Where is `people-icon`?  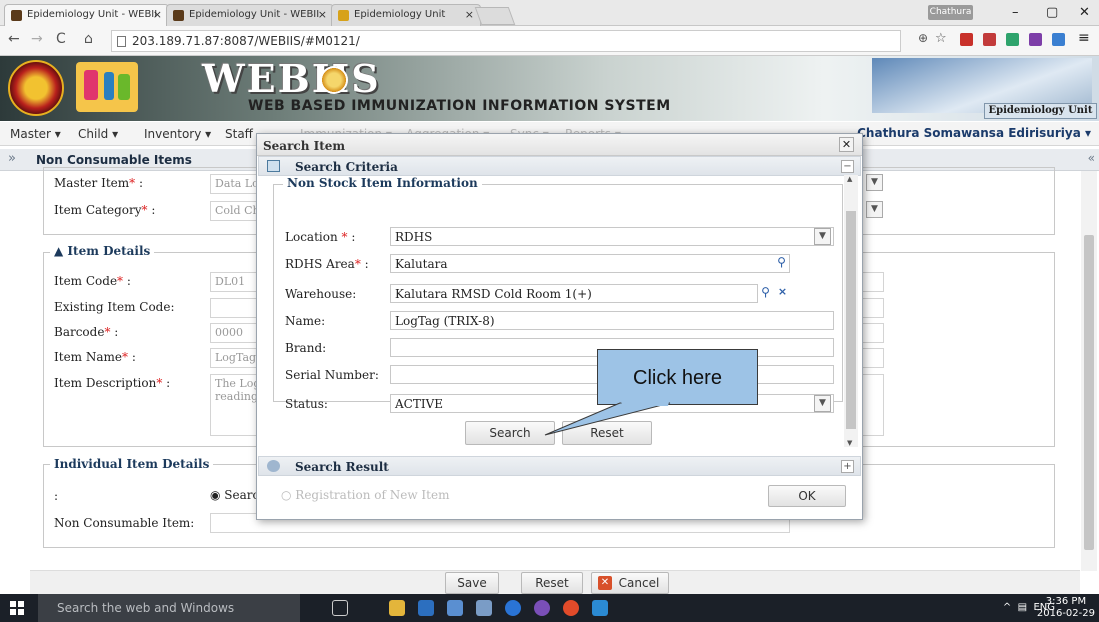 people-icon is located at coordinates (484, 608).